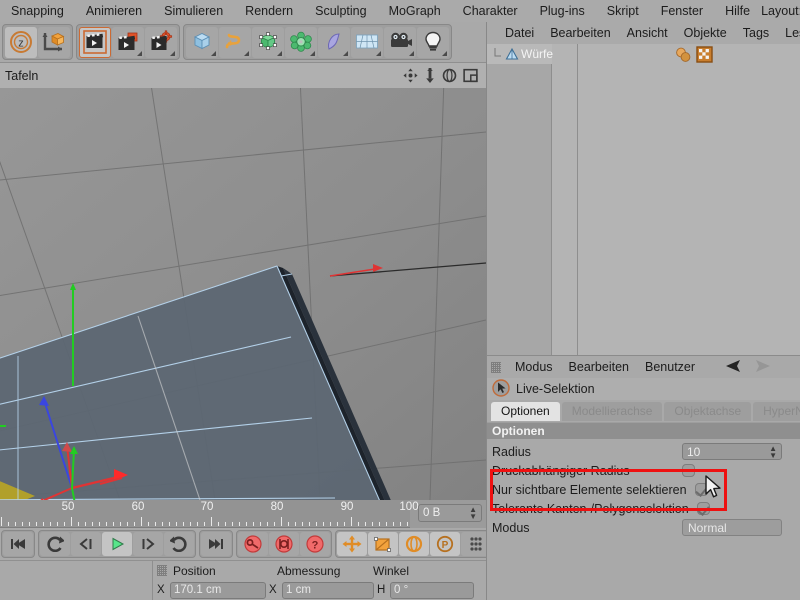  Describe the element at coordinates (161, 42) in the screenshot. I see `render-settings-icon` at that location.